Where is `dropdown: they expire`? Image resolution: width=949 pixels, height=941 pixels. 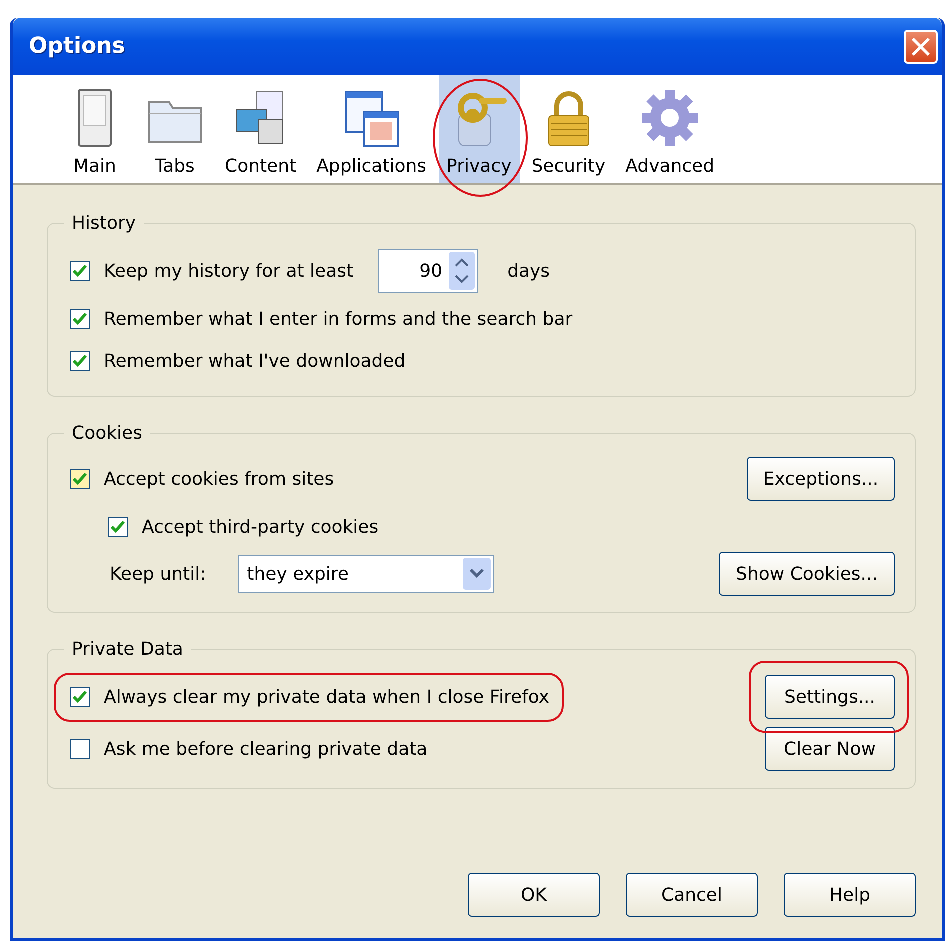
dropdown: they expire is located at coordinates (366, 574).